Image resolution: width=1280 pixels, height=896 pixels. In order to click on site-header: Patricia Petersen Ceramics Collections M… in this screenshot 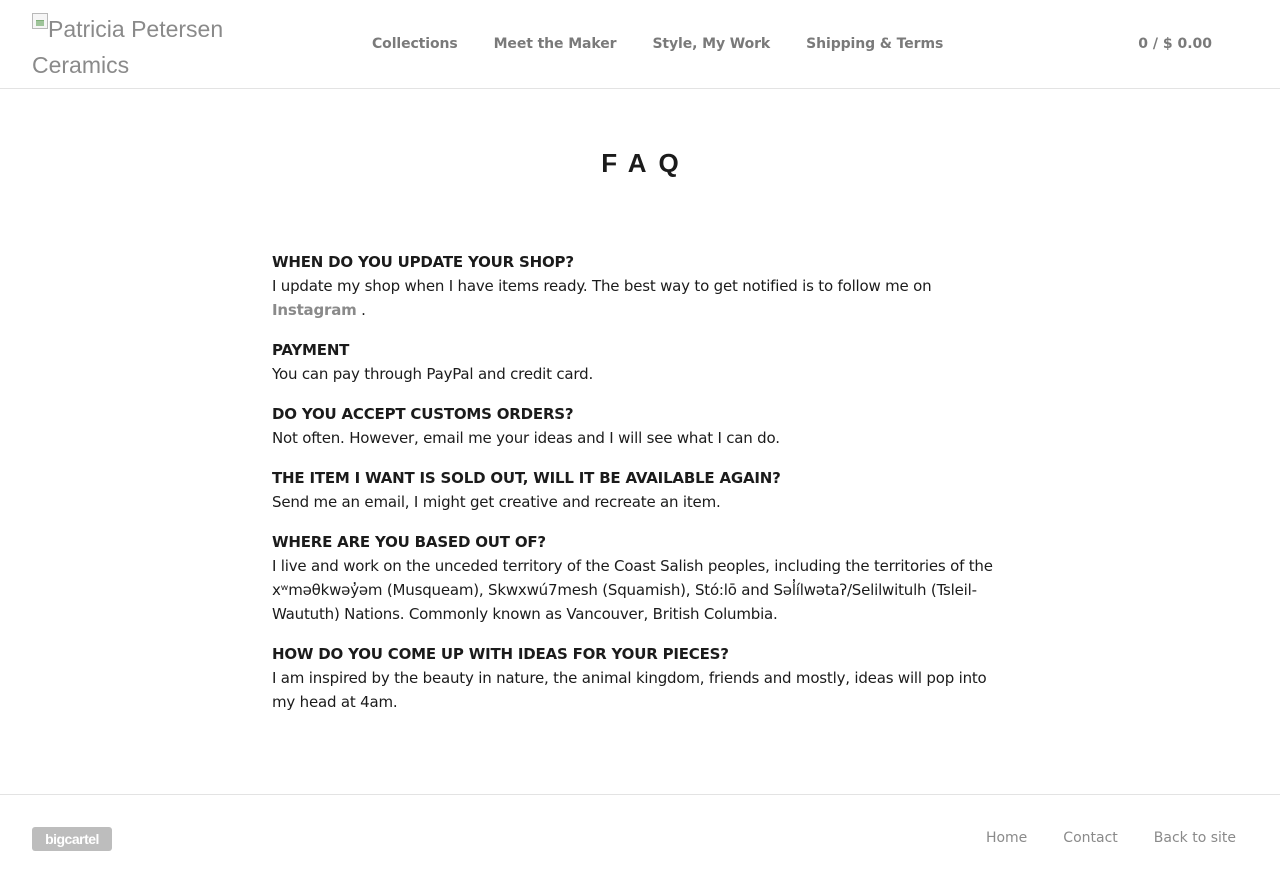, I will do `click(640, 44)`.